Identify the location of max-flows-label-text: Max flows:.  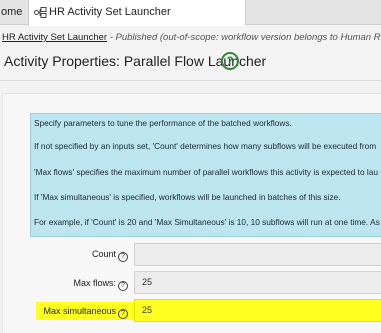
(94, 283).